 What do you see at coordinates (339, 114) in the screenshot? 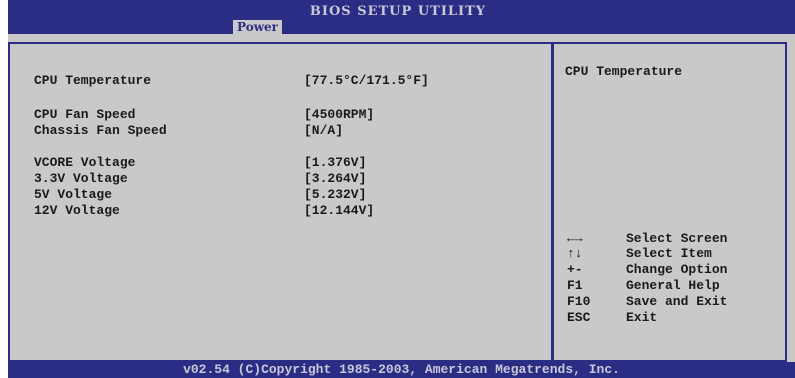
I see `item-cpu-fan-speed-value: [4500RPM]` at bounding box center [339, 114].